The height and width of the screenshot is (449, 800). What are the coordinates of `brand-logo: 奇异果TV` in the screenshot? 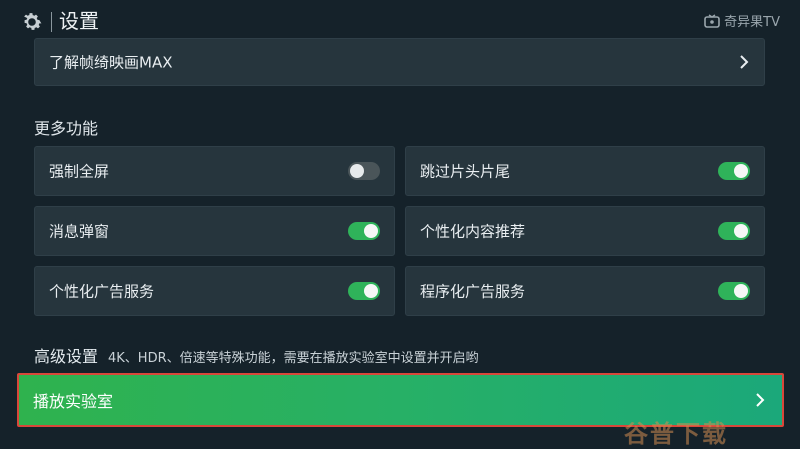 It's located at (742, 20).